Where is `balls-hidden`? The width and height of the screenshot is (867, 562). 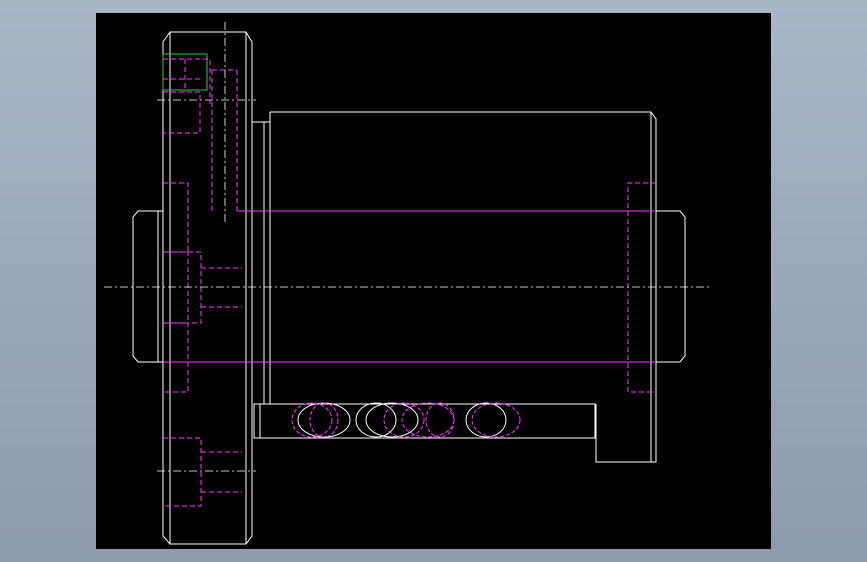 balls-hidden is located at coordinates (406, 420).